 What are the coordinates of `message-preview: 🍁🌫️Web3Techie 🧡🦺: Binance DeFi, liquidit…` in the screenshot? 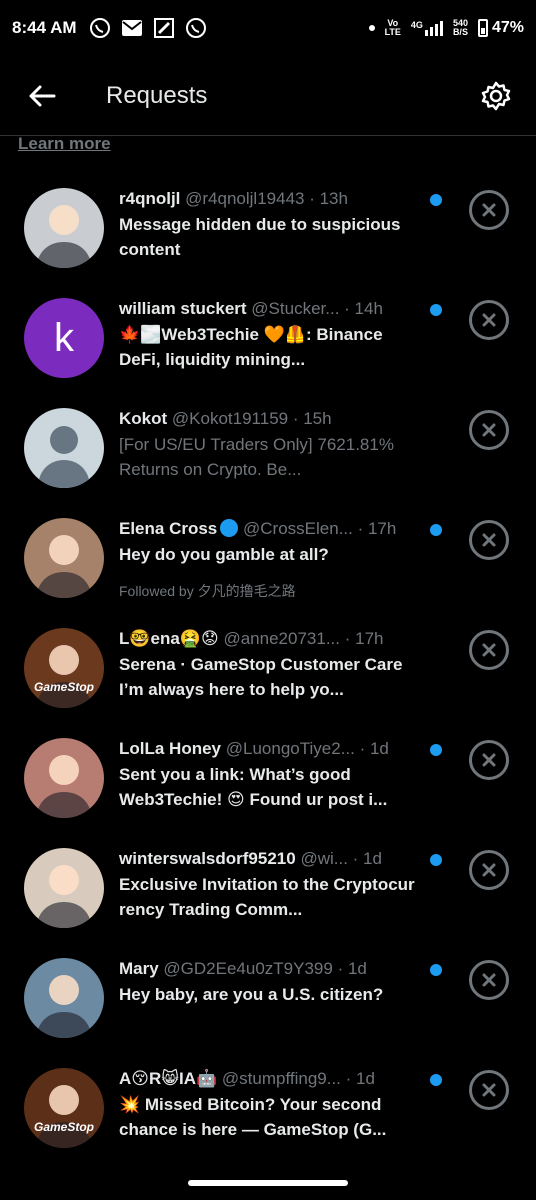 It's located at (251, 347).